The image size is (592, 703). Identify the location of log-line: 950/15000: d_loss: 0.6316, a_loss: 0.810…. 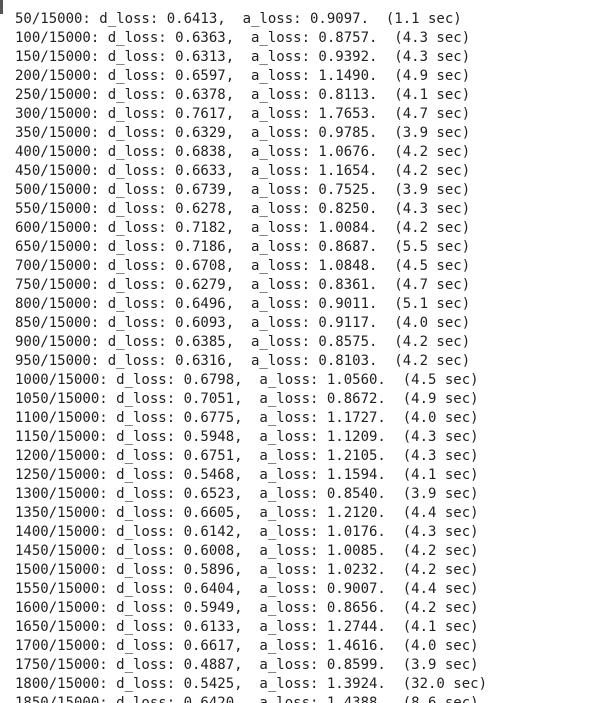
(243, 361).